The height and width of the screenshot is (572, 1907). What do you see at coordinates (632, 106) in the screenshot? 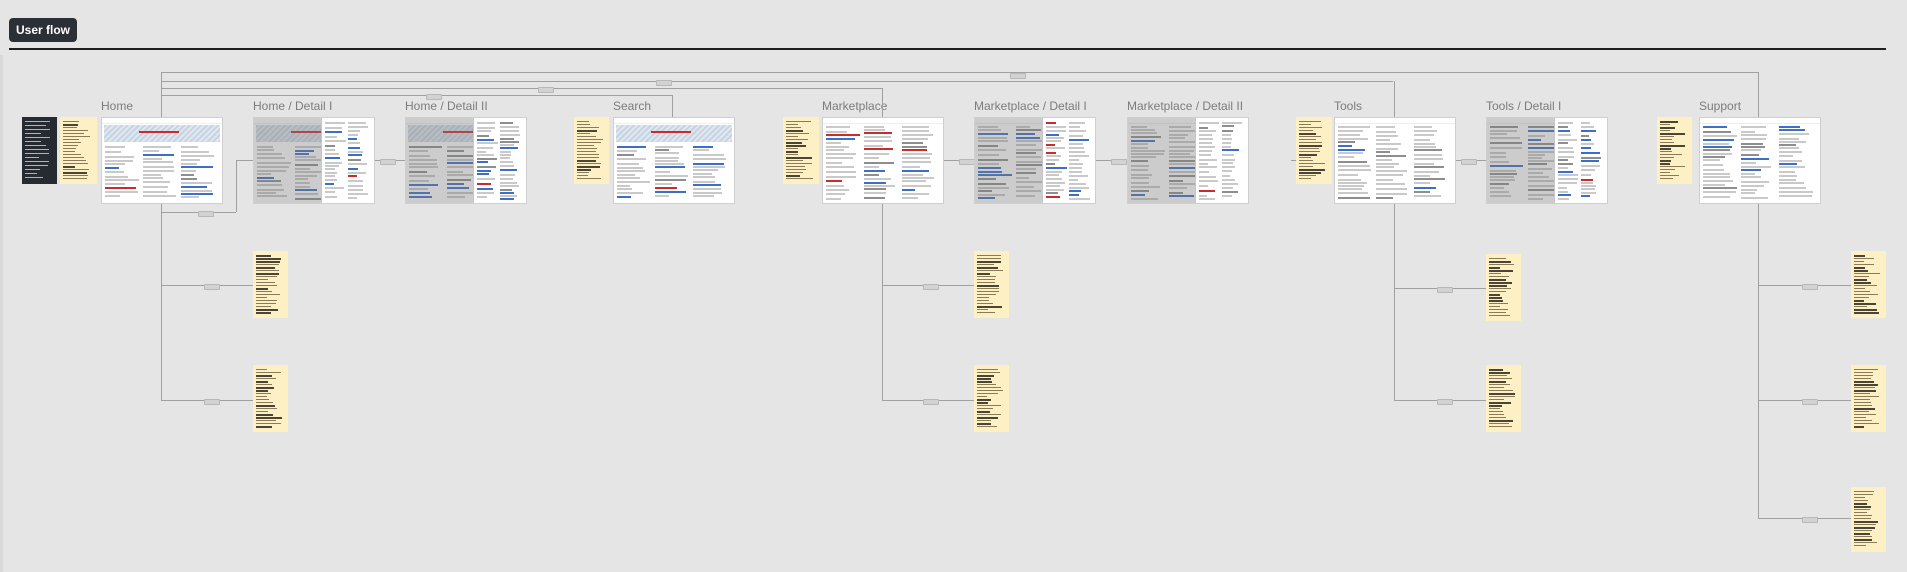
I see `frame-label-search: Search` at bounding box center [632, 106].